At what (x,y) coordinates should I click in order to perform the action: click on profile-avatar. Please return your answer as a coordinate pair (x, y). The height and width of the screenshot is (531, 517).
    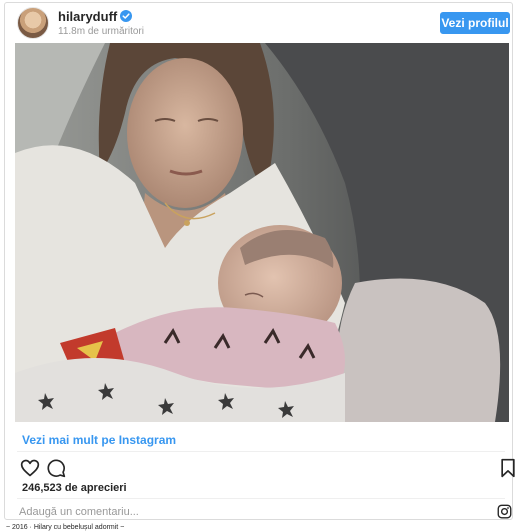
    Looking at the image, I should click on (33, 23).